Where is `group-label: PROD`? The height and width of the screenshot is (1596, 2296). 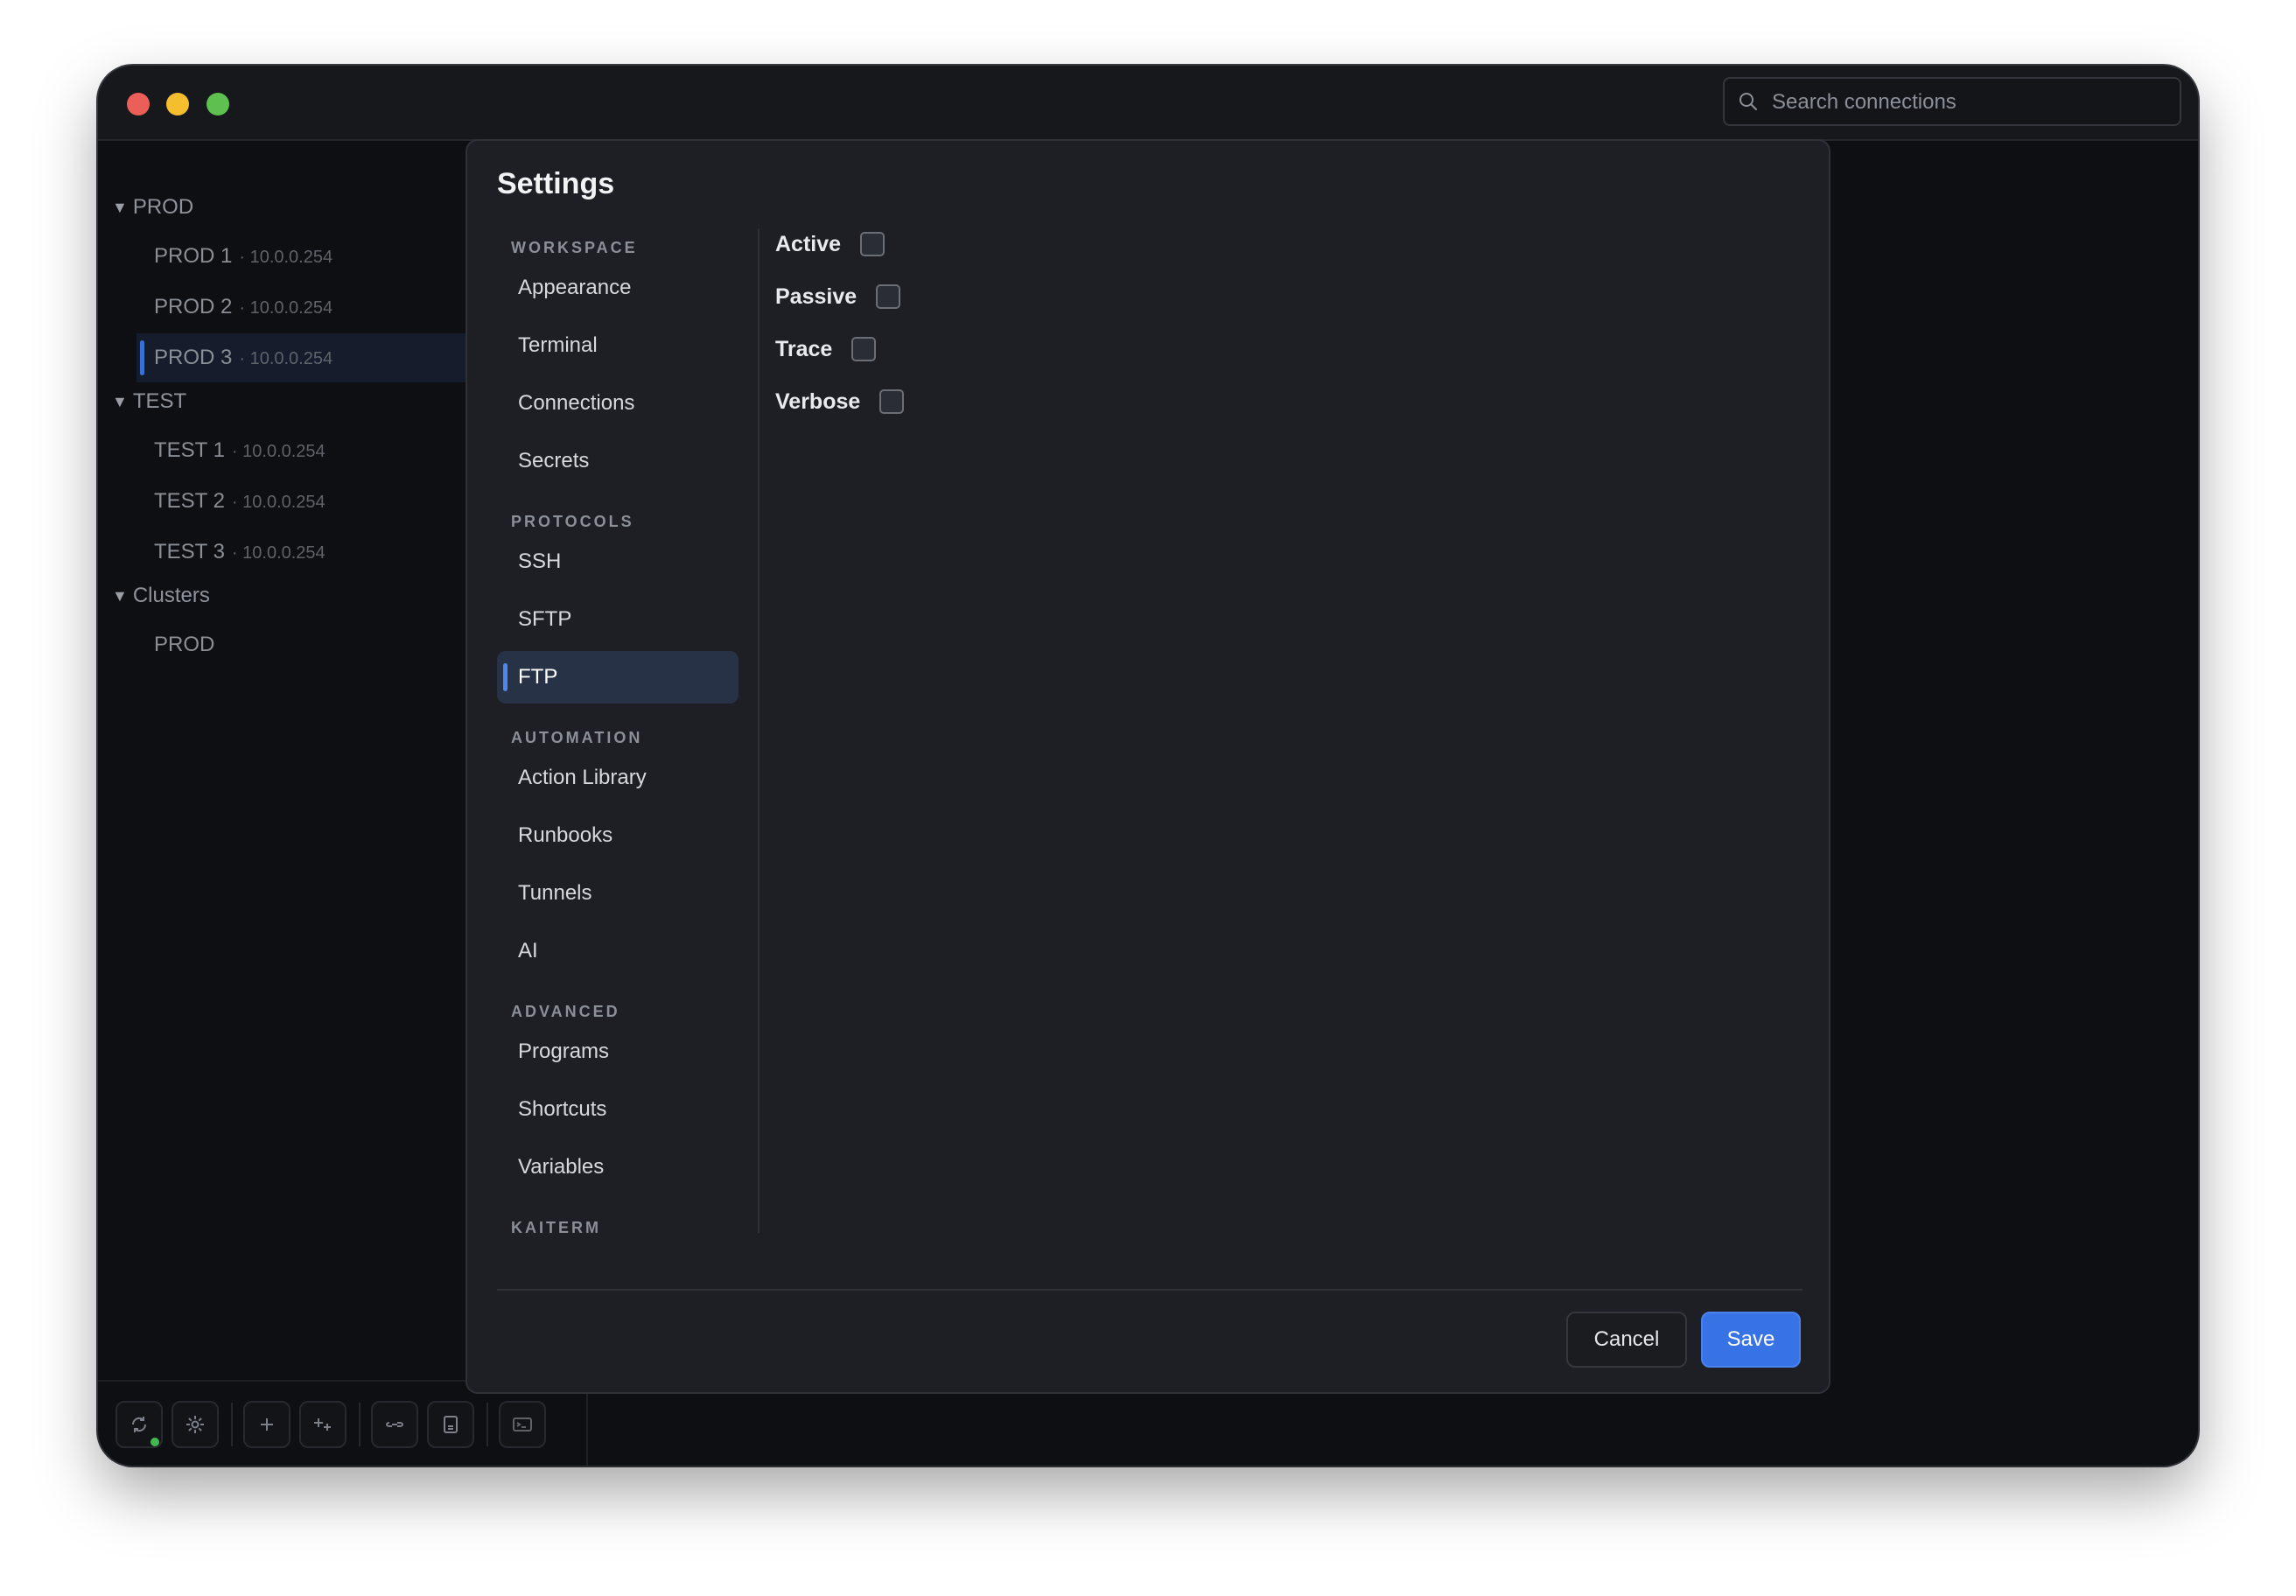 group-label: PROD is located at coordinates (163, 207).